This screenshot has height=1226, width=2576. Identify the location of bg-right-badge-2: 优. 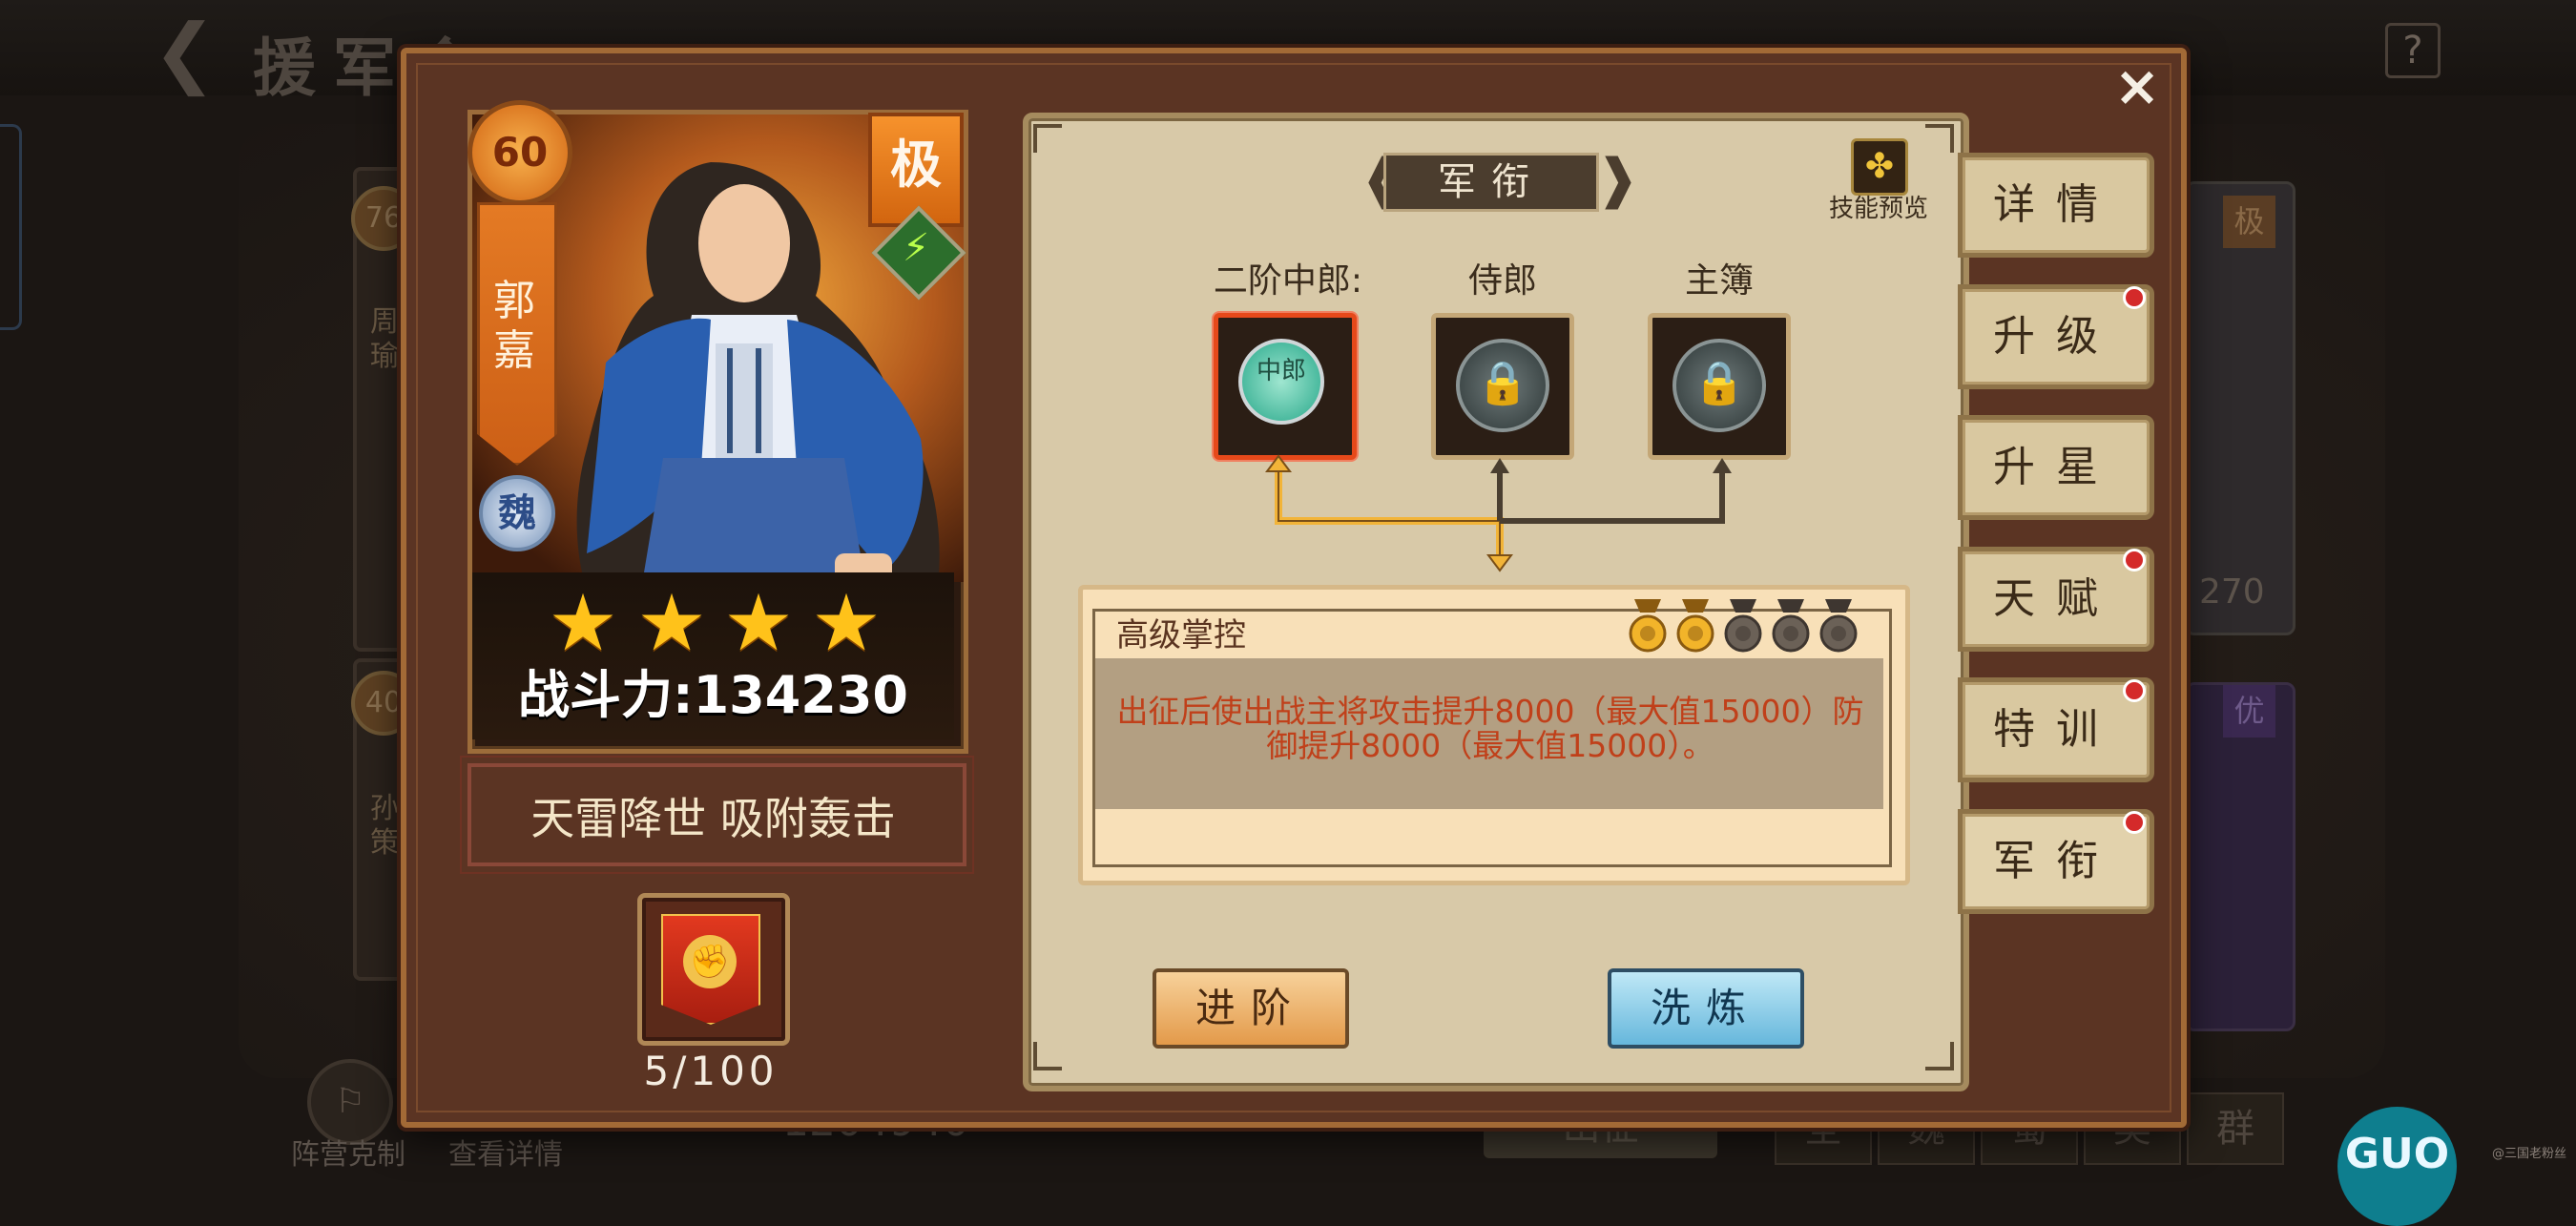
(2249, 712).